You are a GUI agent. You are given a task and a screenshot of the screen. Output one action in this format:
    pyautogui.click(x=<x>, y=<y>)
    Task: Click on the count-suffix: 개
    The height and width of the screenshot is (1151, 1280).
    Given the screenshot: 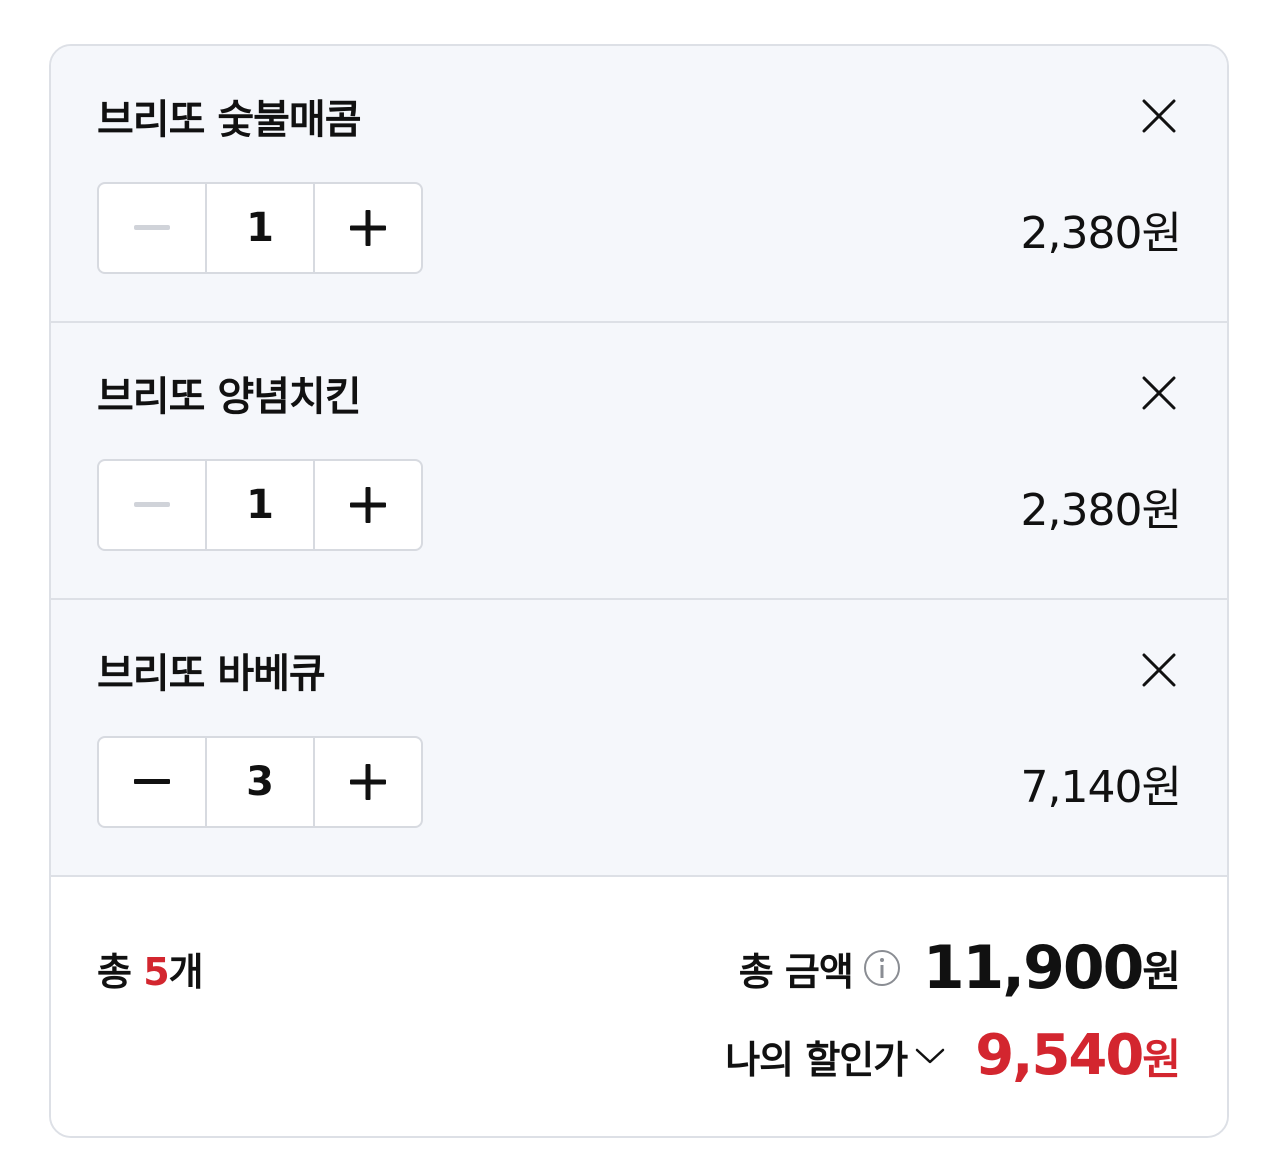 What is the action you would take?
    pyautogui.click(x=186, y=972)
    